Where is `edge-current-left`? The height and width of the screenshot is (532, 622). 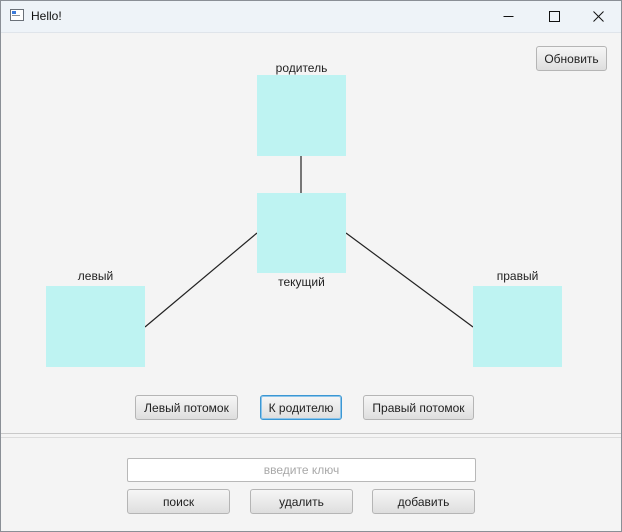
edge-current-left is located at coordinates (201, 280).